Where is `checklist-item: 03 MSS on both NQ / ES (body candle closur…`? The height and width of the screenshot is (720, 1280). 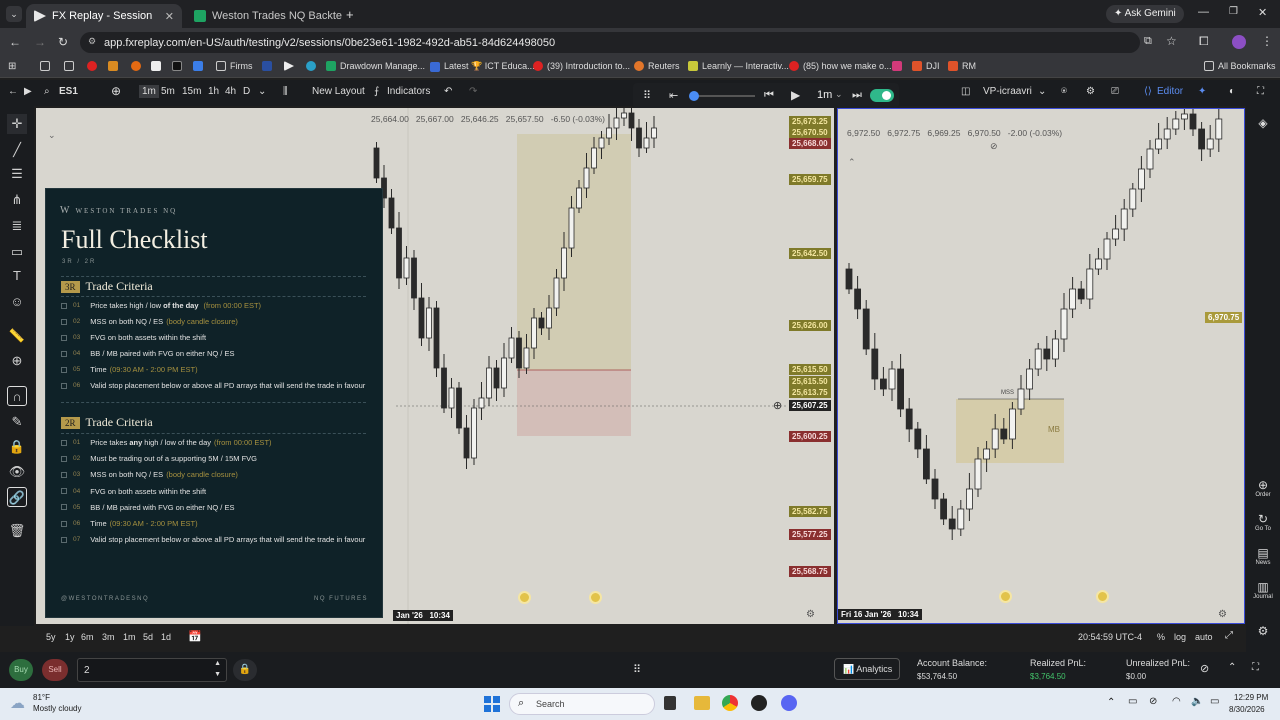 checklist-item: 03 MSS on both NQ / ES (body candle closur… is located at coordinates (221, 474).